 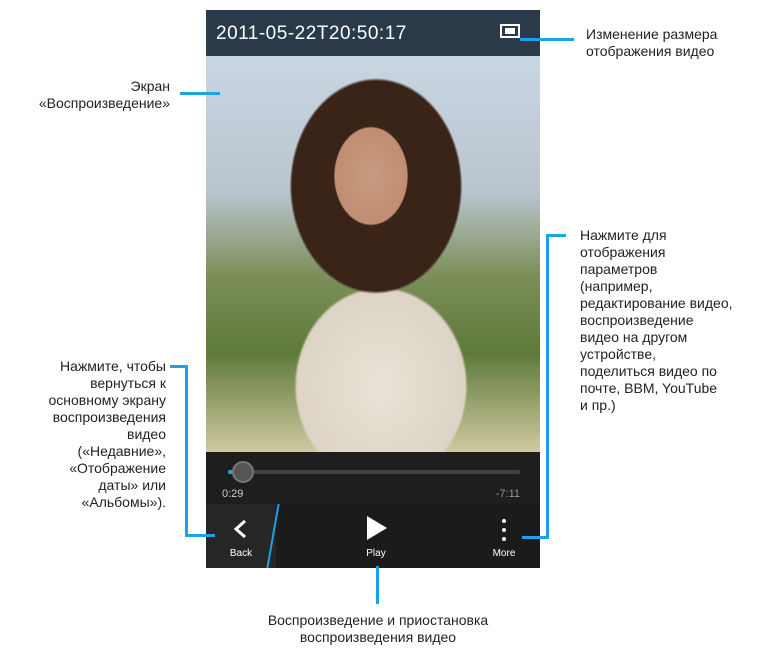 What do you see at coordinates (233, 494) in the screenshot?
I see `elapsed-time: 0:29` at bounding box center [233, 494].